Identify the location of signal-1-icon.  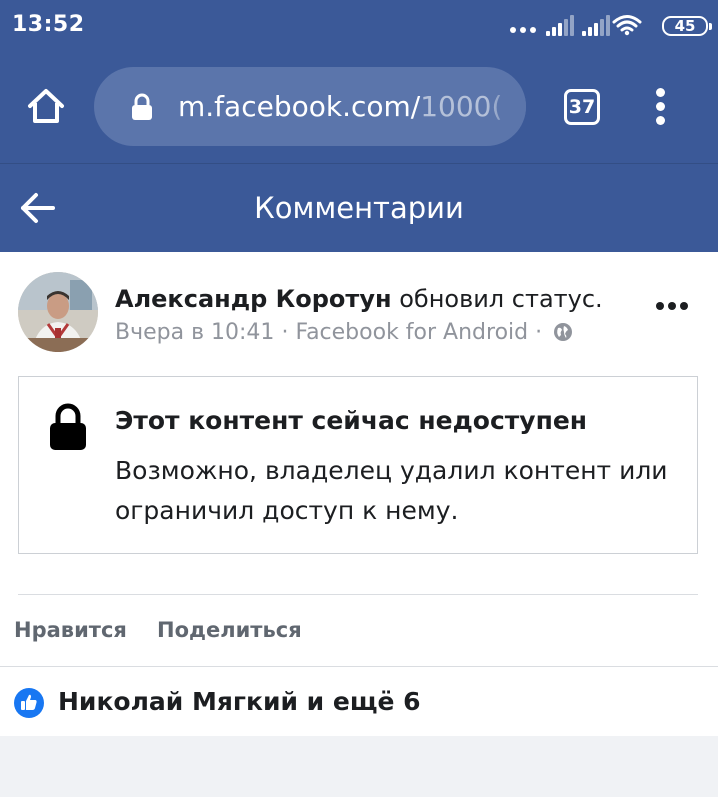
(561, 25).